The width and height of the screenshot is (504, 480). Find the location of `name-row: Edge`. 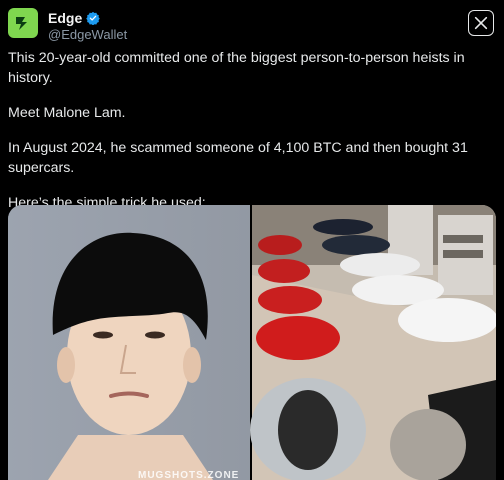

name-row: Edge is located at coordinates (74, 18).